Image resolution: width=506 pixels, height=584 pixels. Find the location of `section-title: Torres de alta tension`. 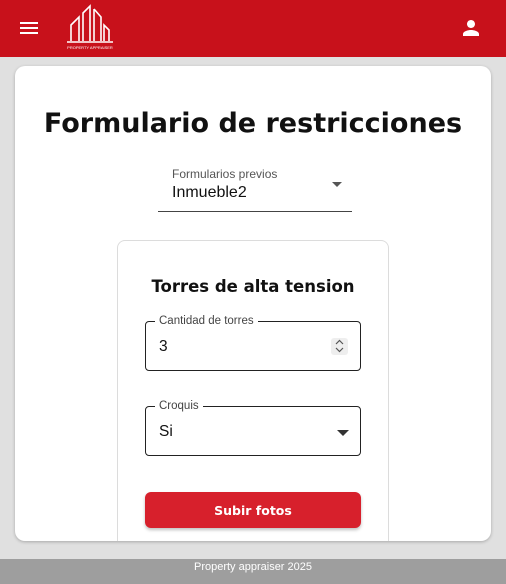

section-title: Torres de alta tension is located at coordinates (253, 286).